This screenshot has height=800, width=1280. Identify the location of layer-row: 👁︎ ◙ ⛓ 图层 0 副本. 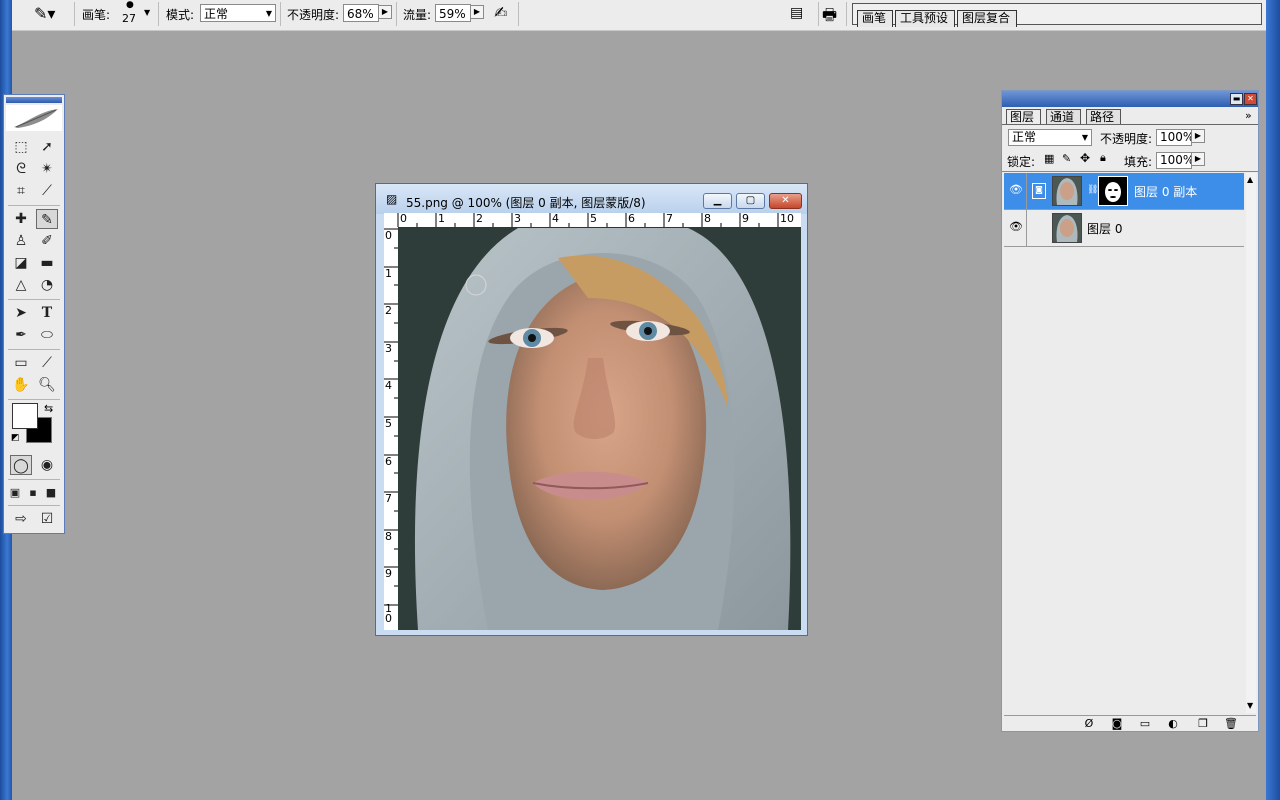
(1124, 191).